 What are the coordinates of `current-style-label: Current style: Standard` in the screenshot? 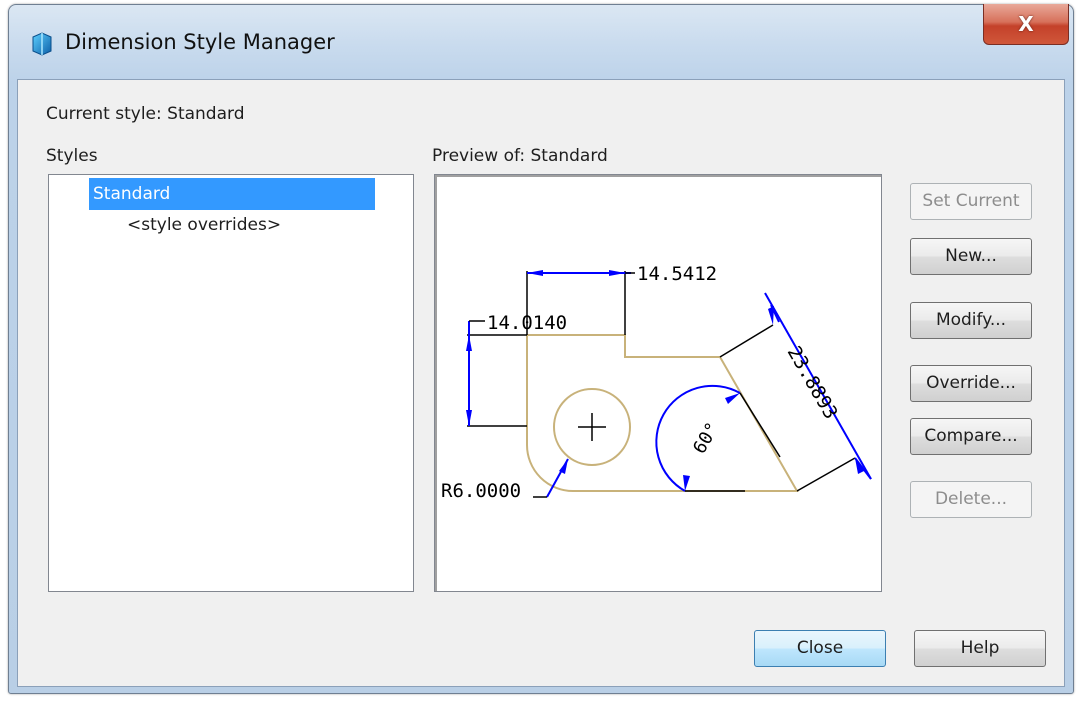 It's located at (145, 114).